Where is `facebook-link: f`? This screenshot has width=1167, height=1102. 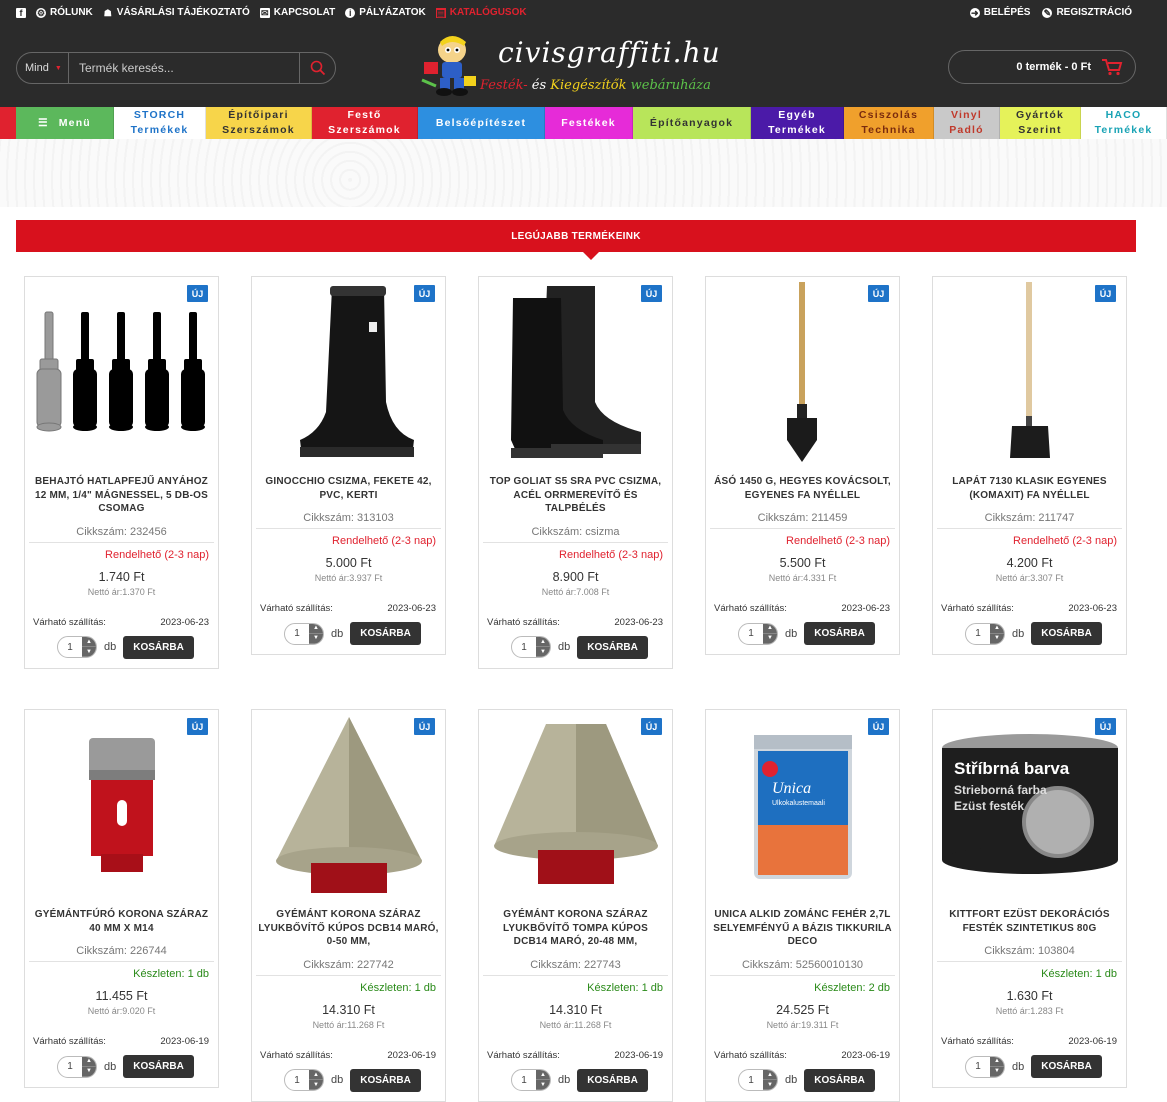
facebook-link: f is located at coordinates (21, 12).